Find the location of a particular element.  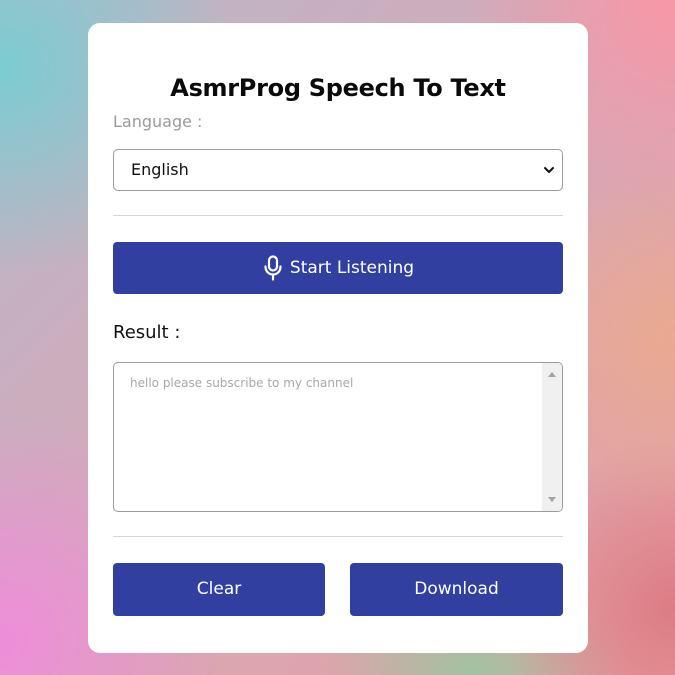

language-label: Language : is located at coordinates (158, 121).